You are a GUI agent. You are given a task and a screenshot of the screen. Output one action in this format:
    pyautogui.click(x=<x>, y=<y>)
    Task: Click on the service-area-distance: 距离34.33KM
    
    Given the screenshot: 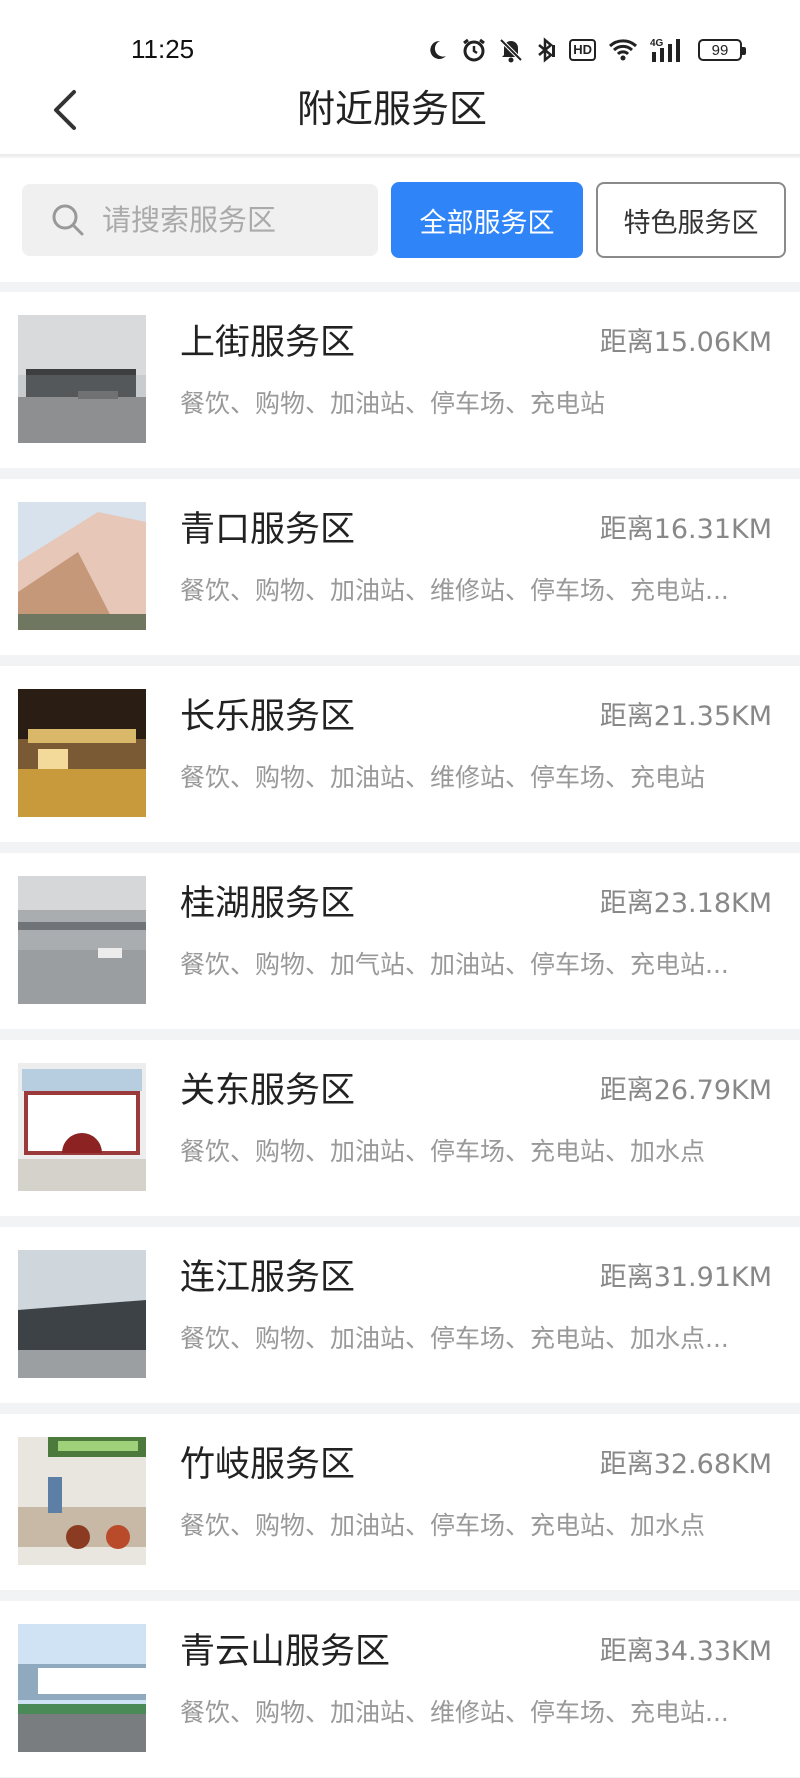 What is the action you would take?
    pyautogui.click(x=685, y=1651)
    